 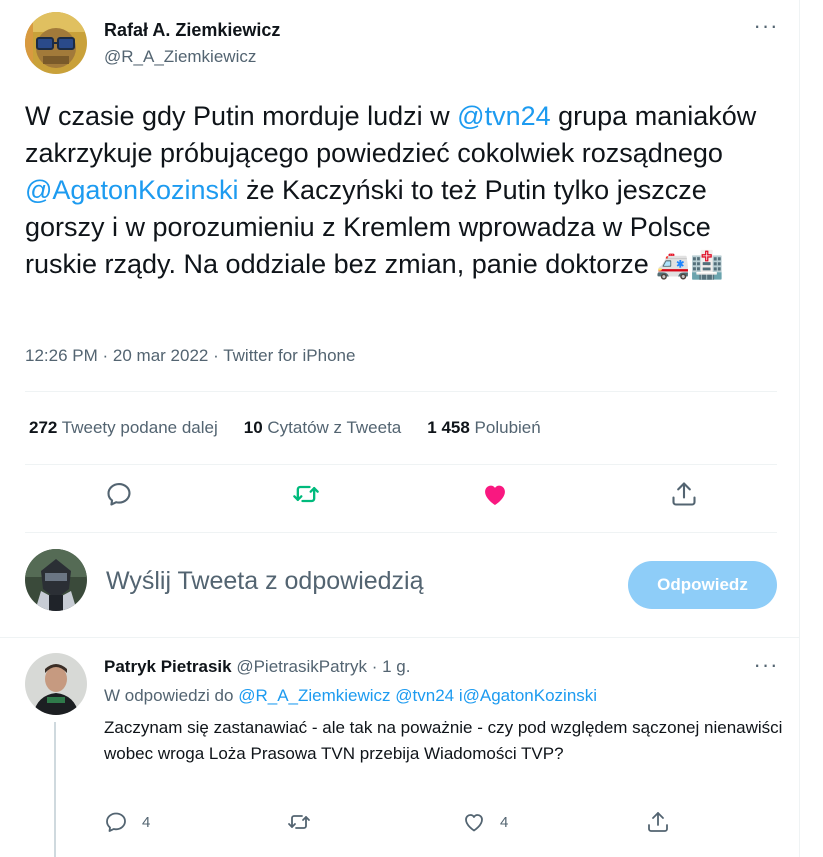 I want to click on quotes-label: Cytatów z Tweeta, so click(x=334, y=427).